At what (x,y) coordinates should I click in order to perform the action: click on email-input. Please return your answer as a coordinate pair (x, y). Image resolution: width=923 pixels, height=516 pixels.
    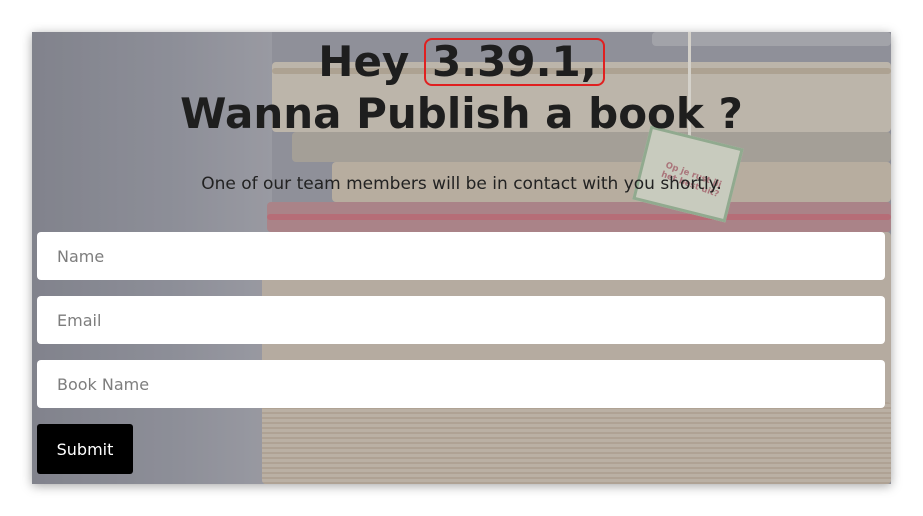
    Looking at the image, I should click on (461, 320).